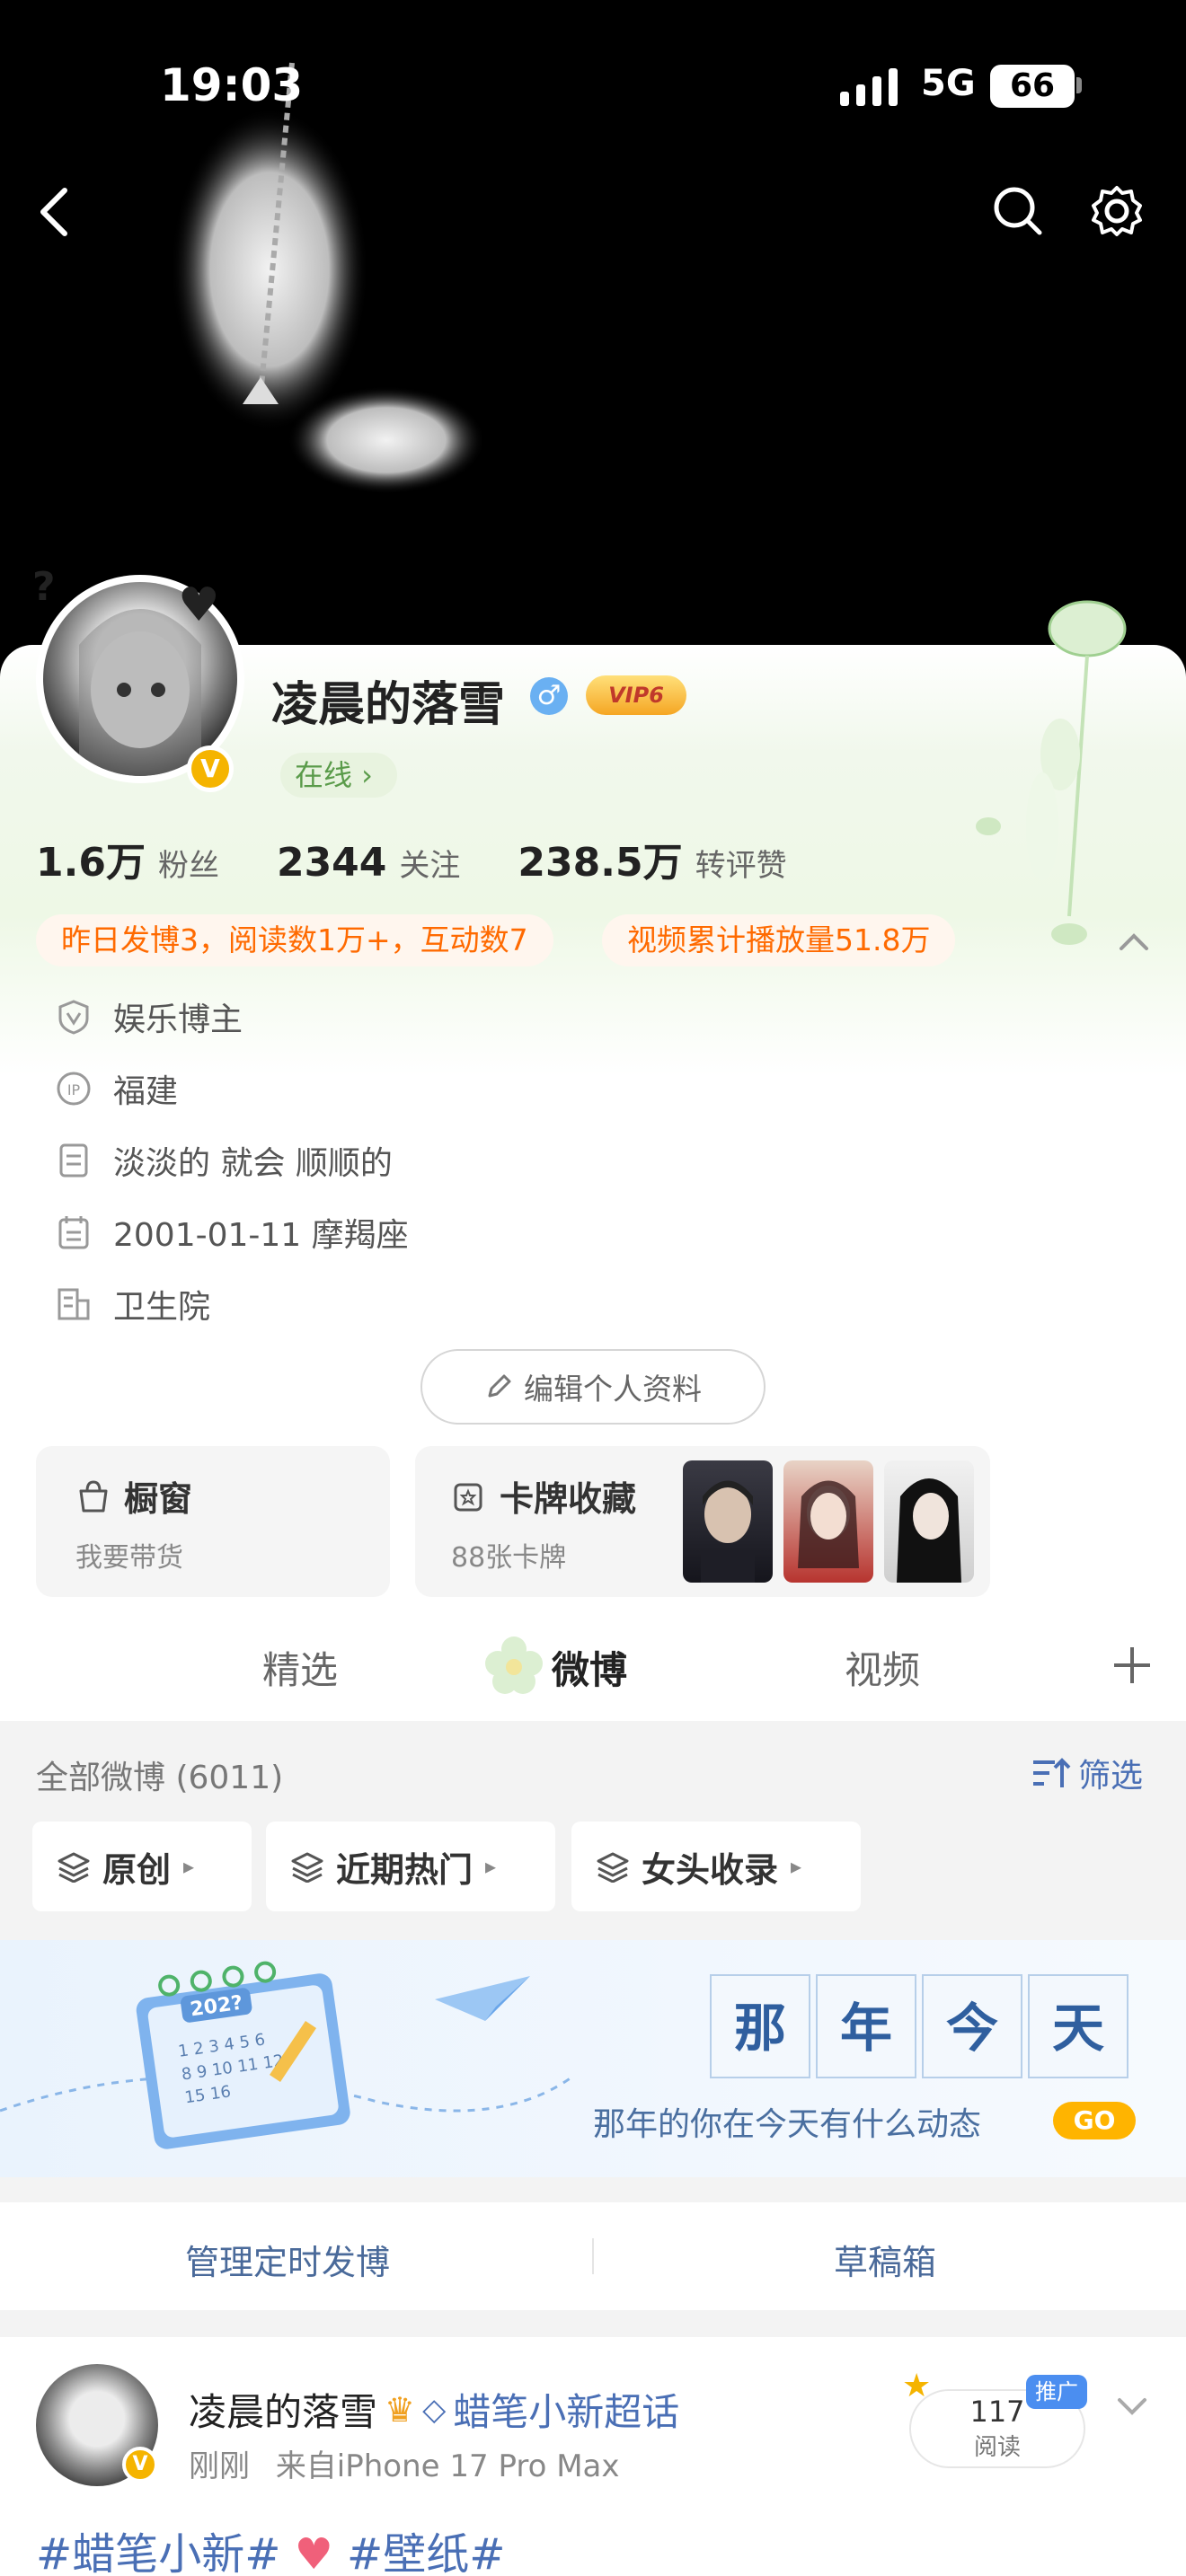 The image size is (1186, 2576). I want to click on pencil-icon, so click(499, 1386).